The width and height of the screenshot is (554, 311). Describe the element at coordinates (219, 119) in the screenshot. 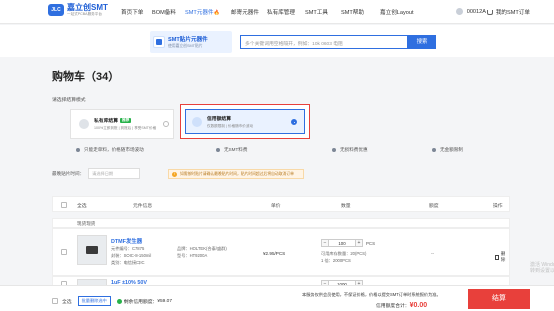

I see `payment-option-name: 信用额结算` at that location.